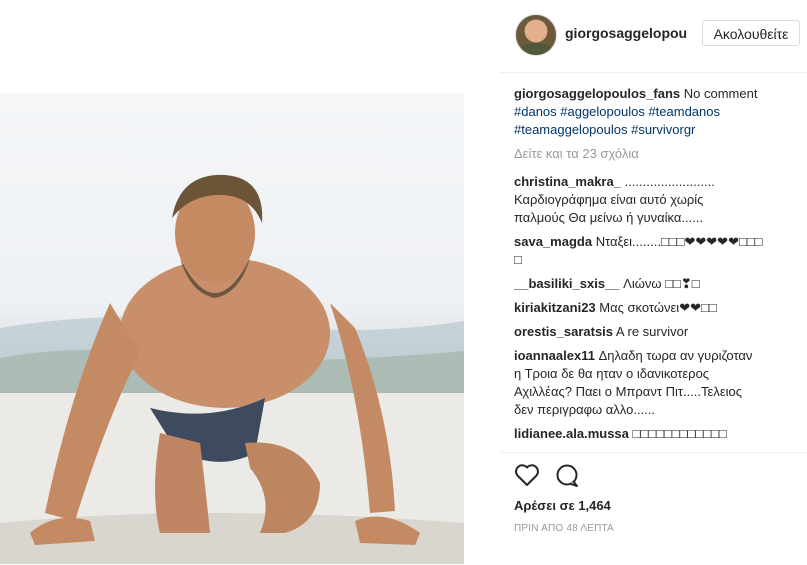 The image size is (807, 565). I want to click on list-item: lidianee.ala.mussa □□□□□□□□□□□□, so click(653, 434).